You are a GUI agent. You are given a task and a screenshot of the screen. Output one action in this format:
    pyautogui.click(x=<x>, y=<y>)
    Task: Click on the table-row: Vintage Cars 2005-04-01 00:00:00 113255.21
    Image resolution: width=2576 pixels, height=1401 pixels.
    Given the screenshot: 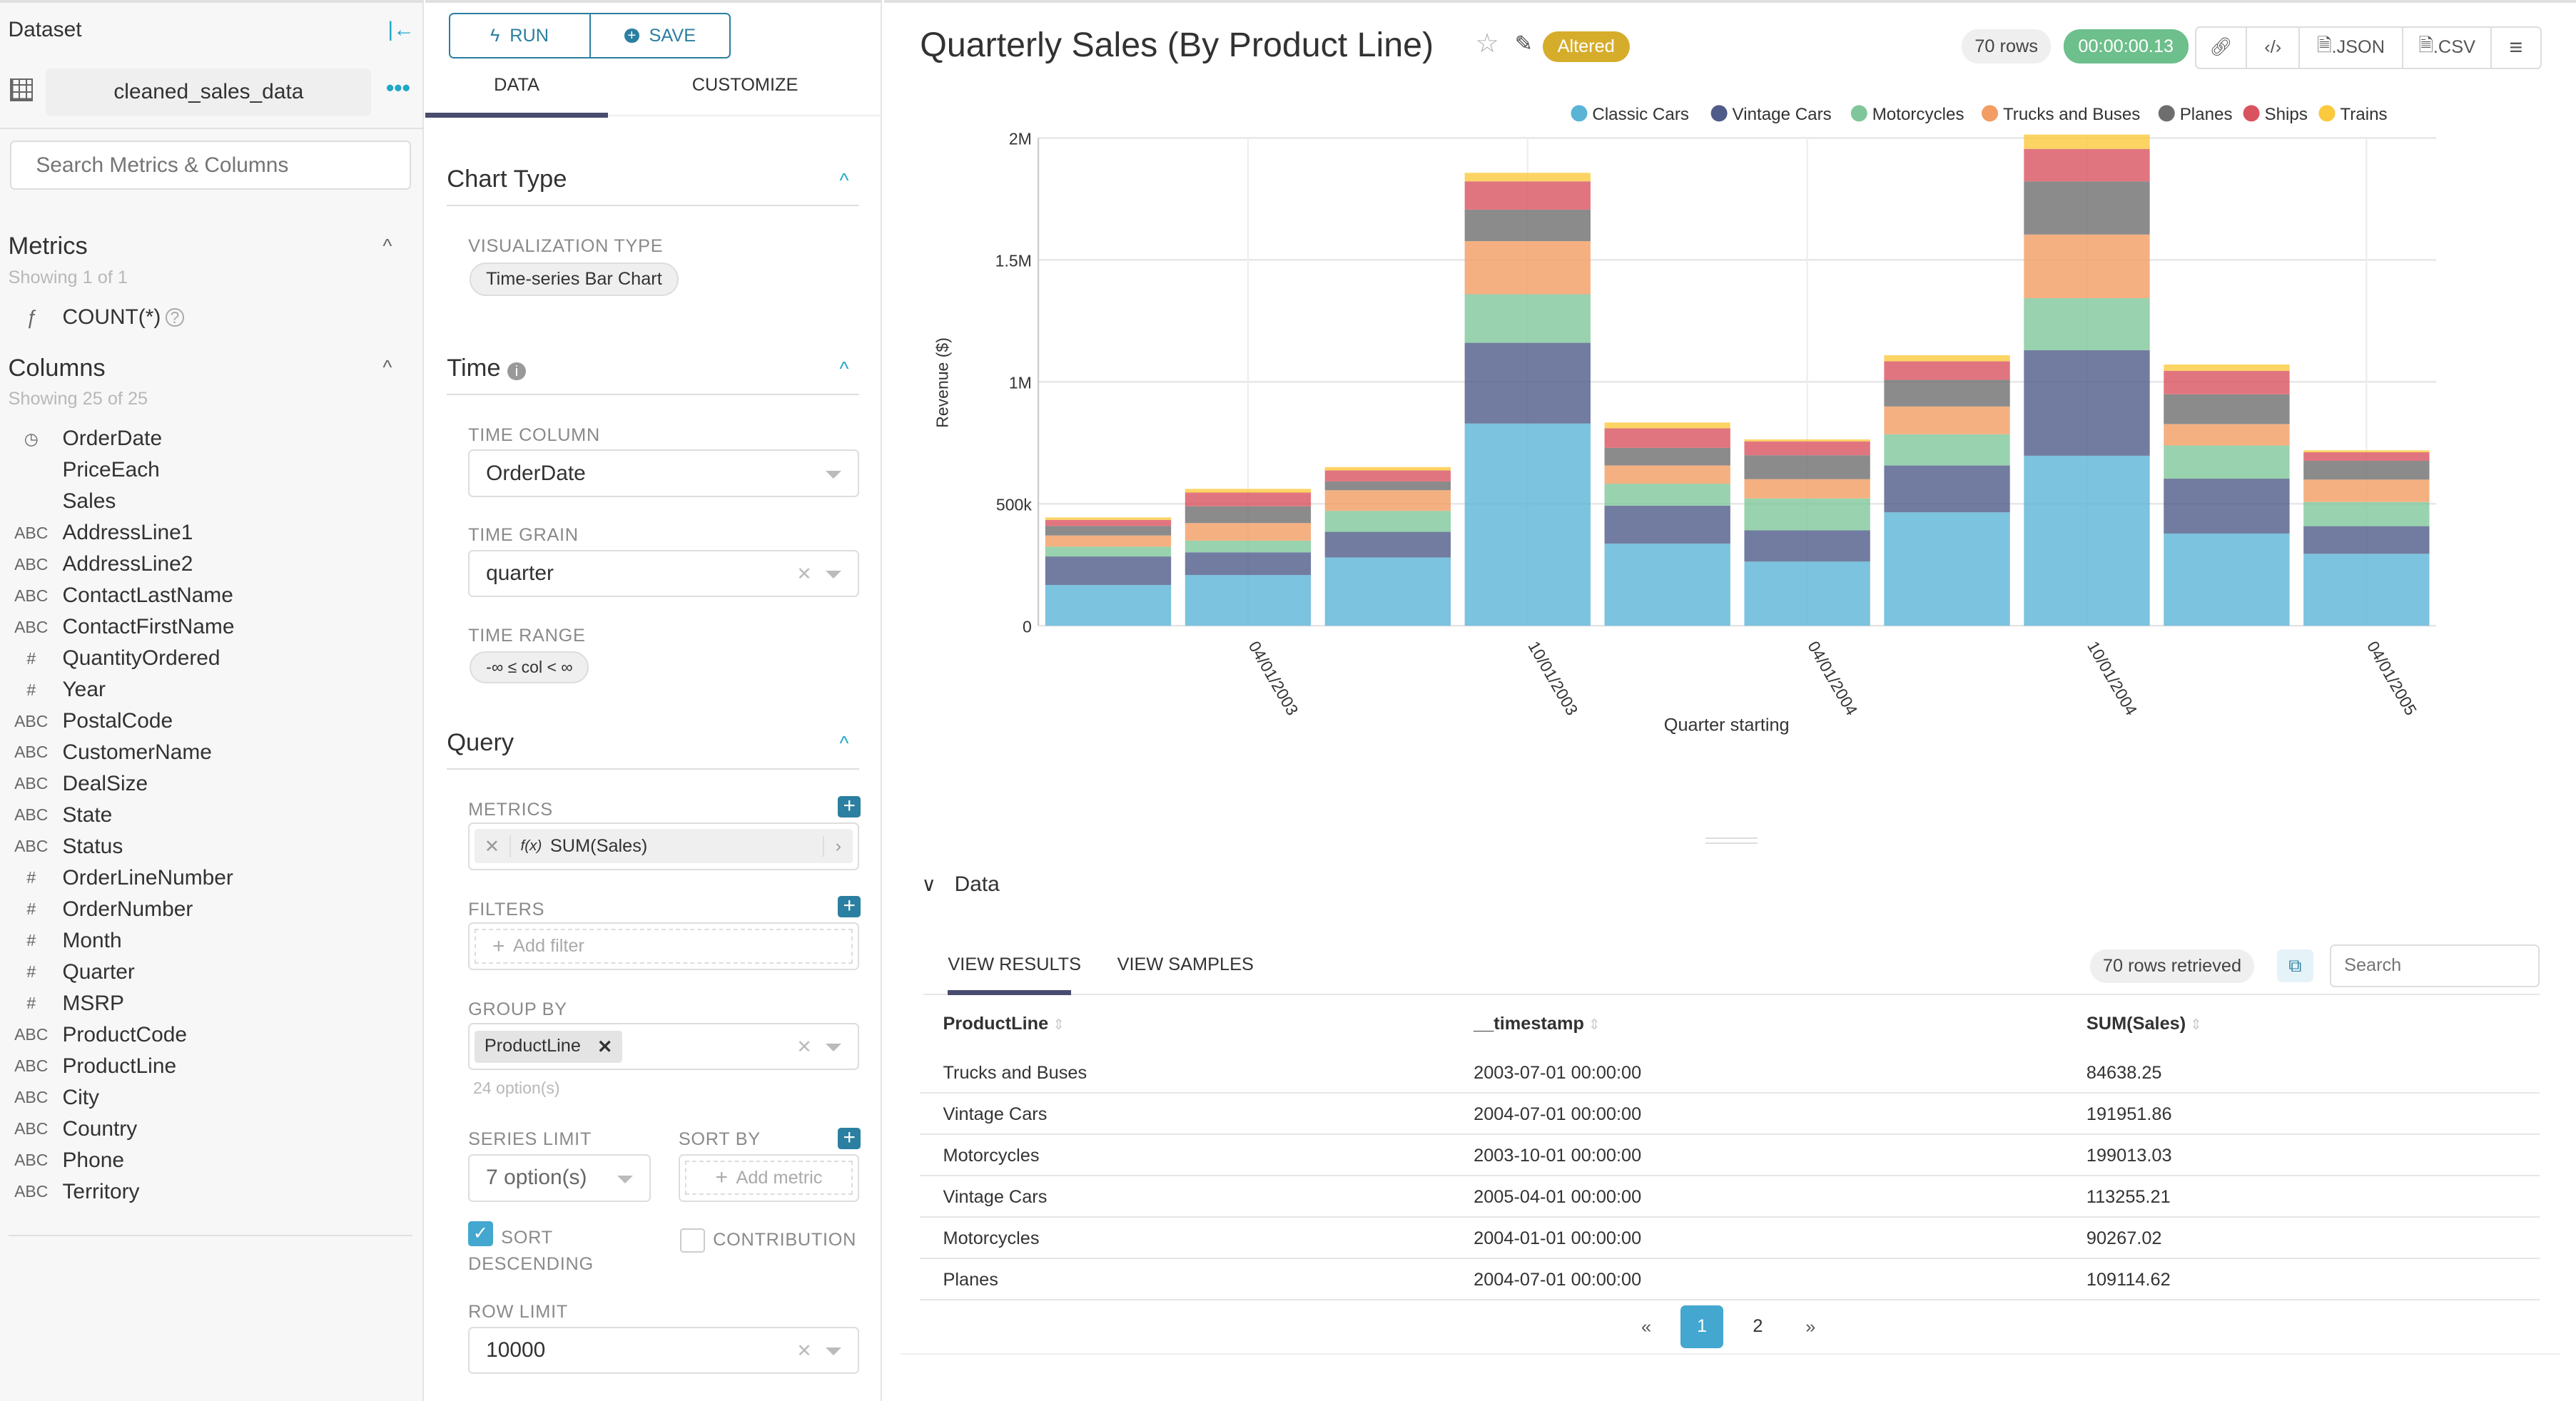 What is the action you would take?
    pyautogui.click(x=1730, y=1197)
    